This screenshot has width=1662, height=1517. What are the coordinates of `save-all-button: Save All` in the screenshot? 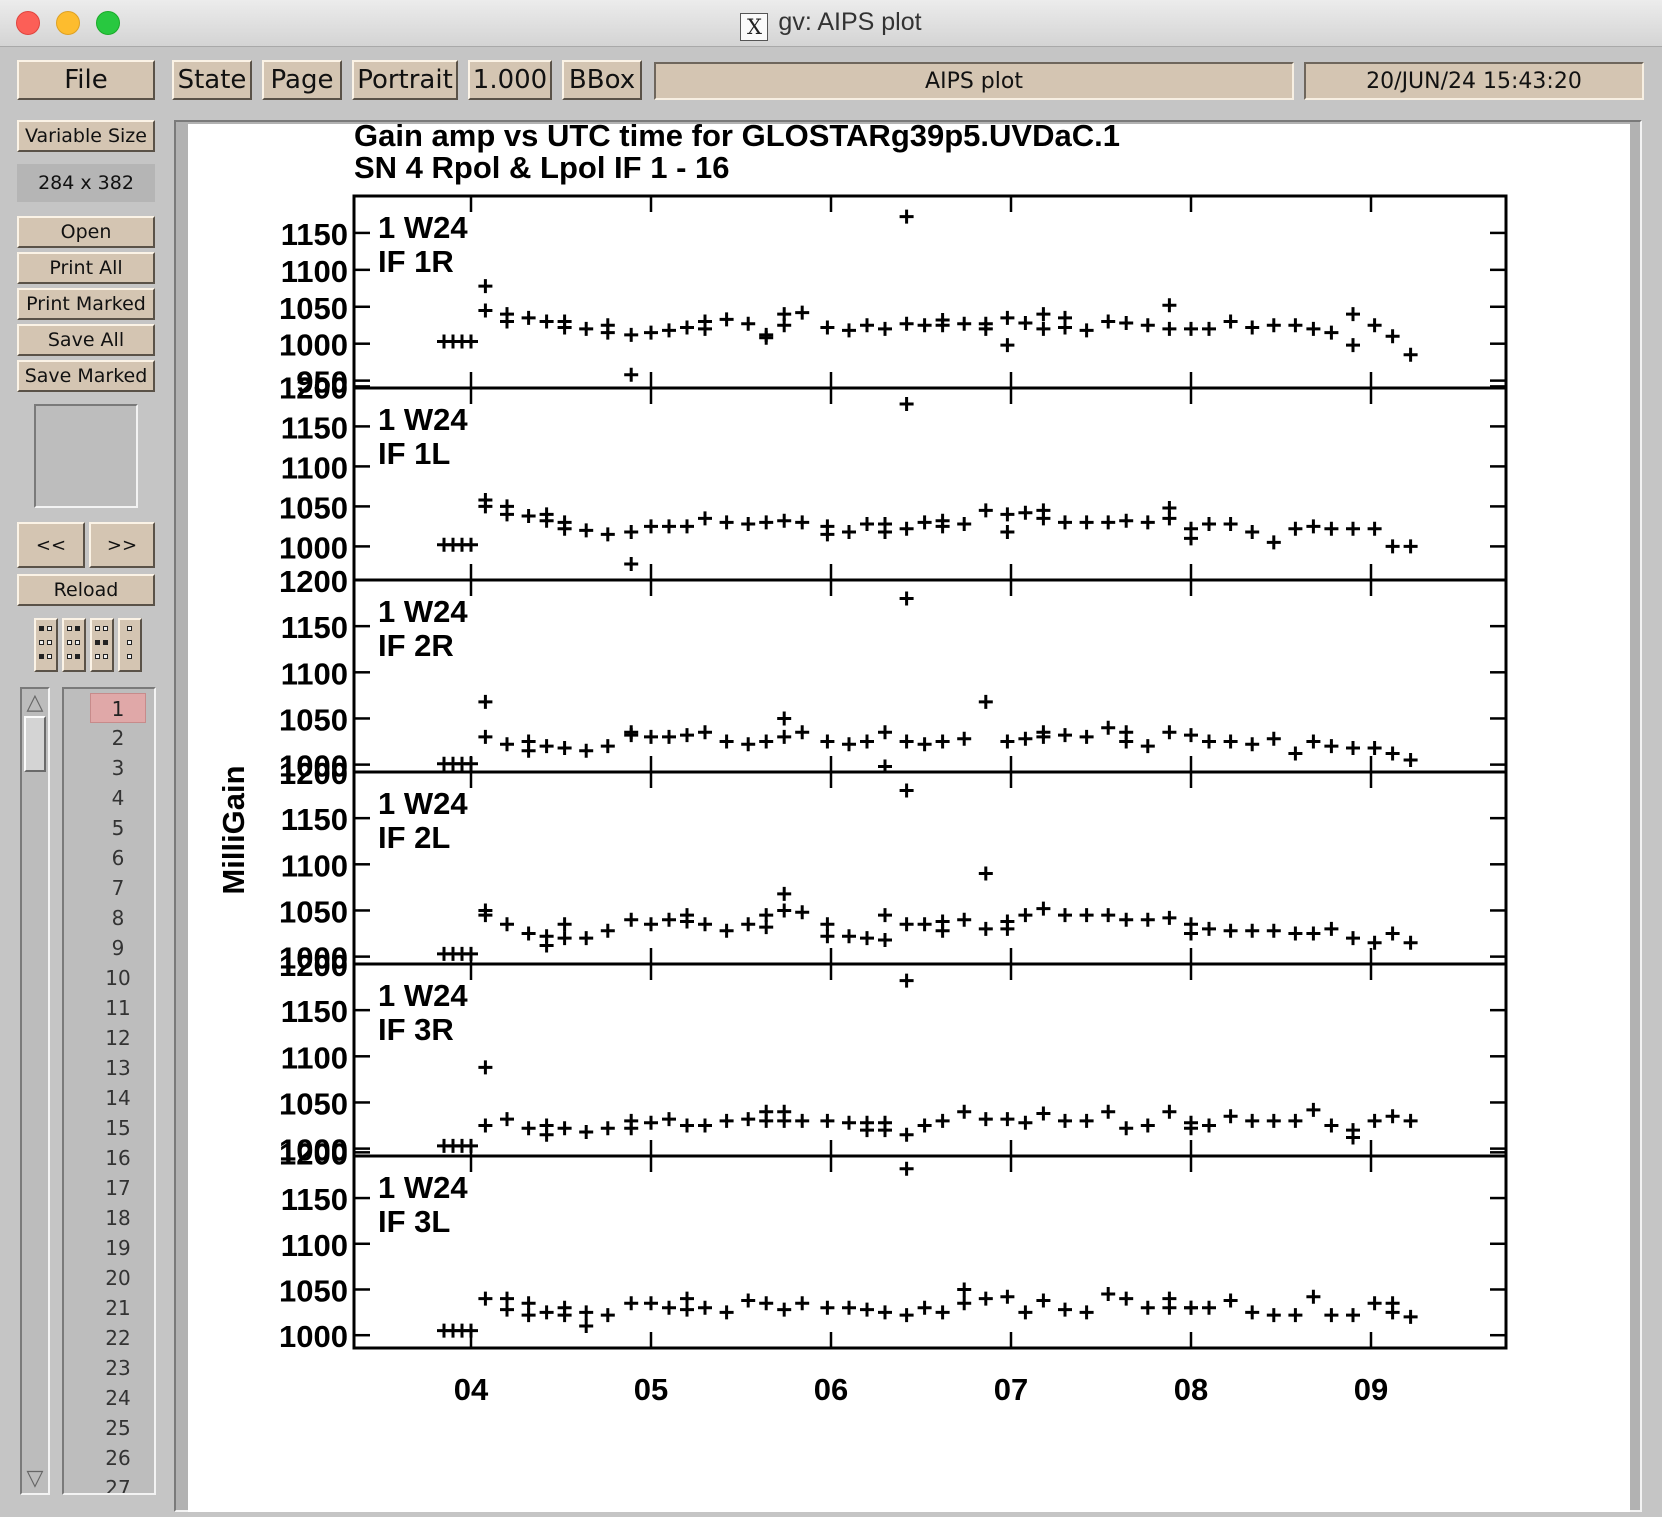 It's located at (86, 340).